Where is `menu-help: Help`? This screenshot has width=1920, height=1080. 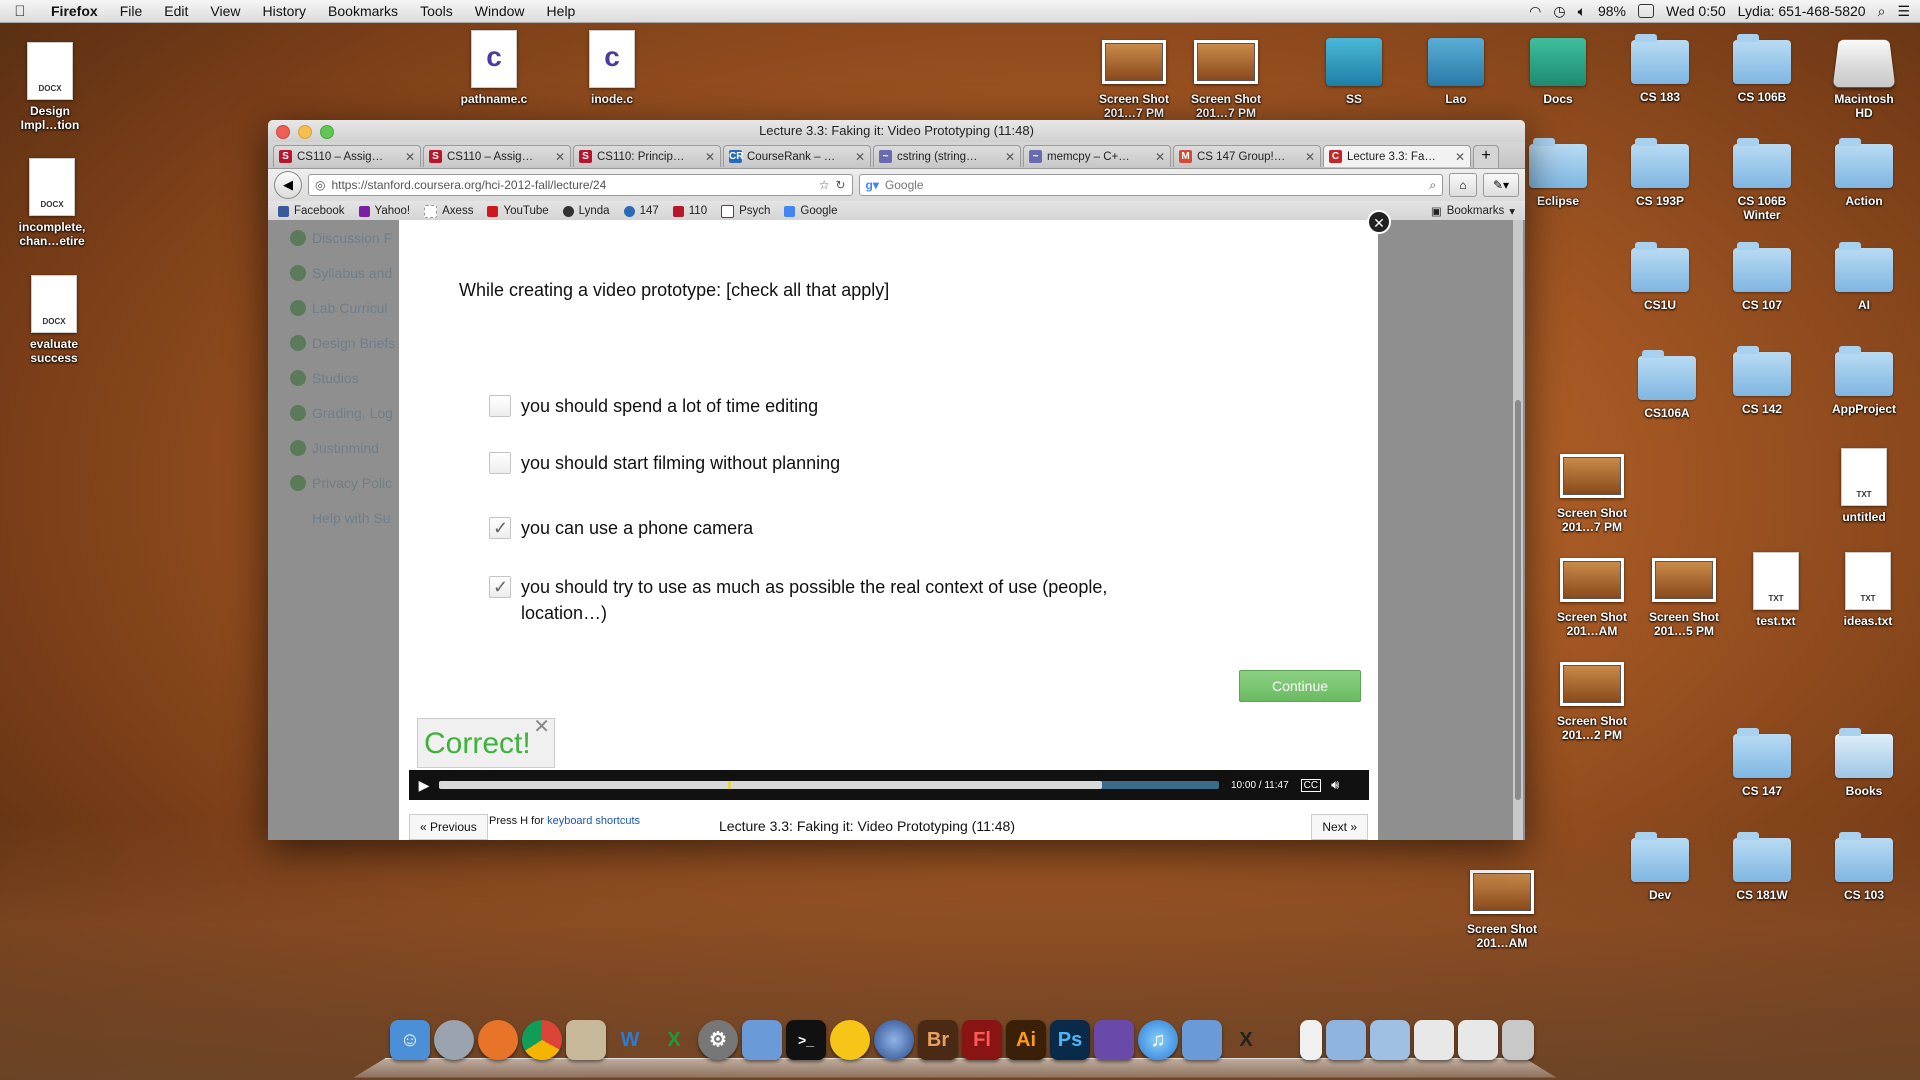 menu-help: Help is located at coordinates (561, 11).